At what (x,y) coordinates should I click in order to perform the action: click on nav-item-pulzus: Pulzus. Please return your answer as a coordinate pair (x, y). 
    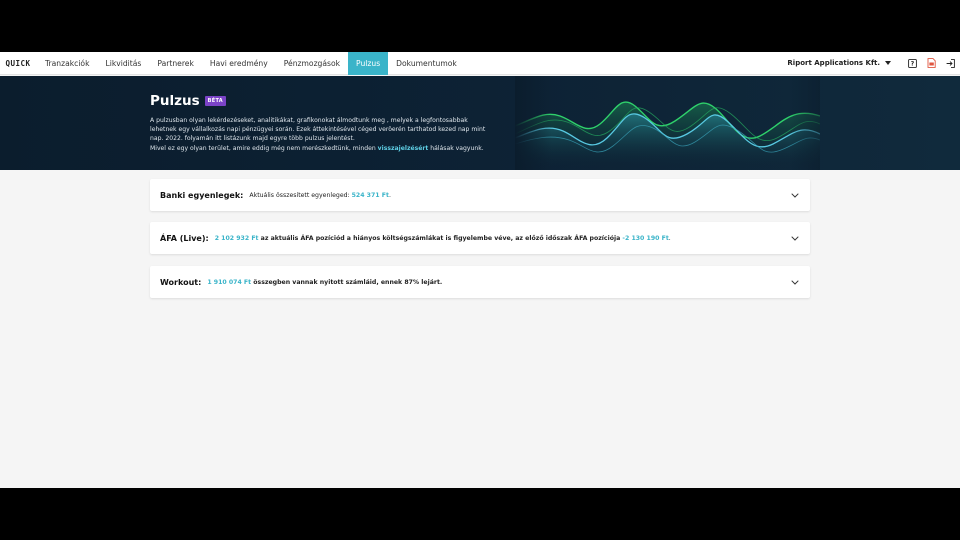
    Looking at the image, I should click on (368, 63).